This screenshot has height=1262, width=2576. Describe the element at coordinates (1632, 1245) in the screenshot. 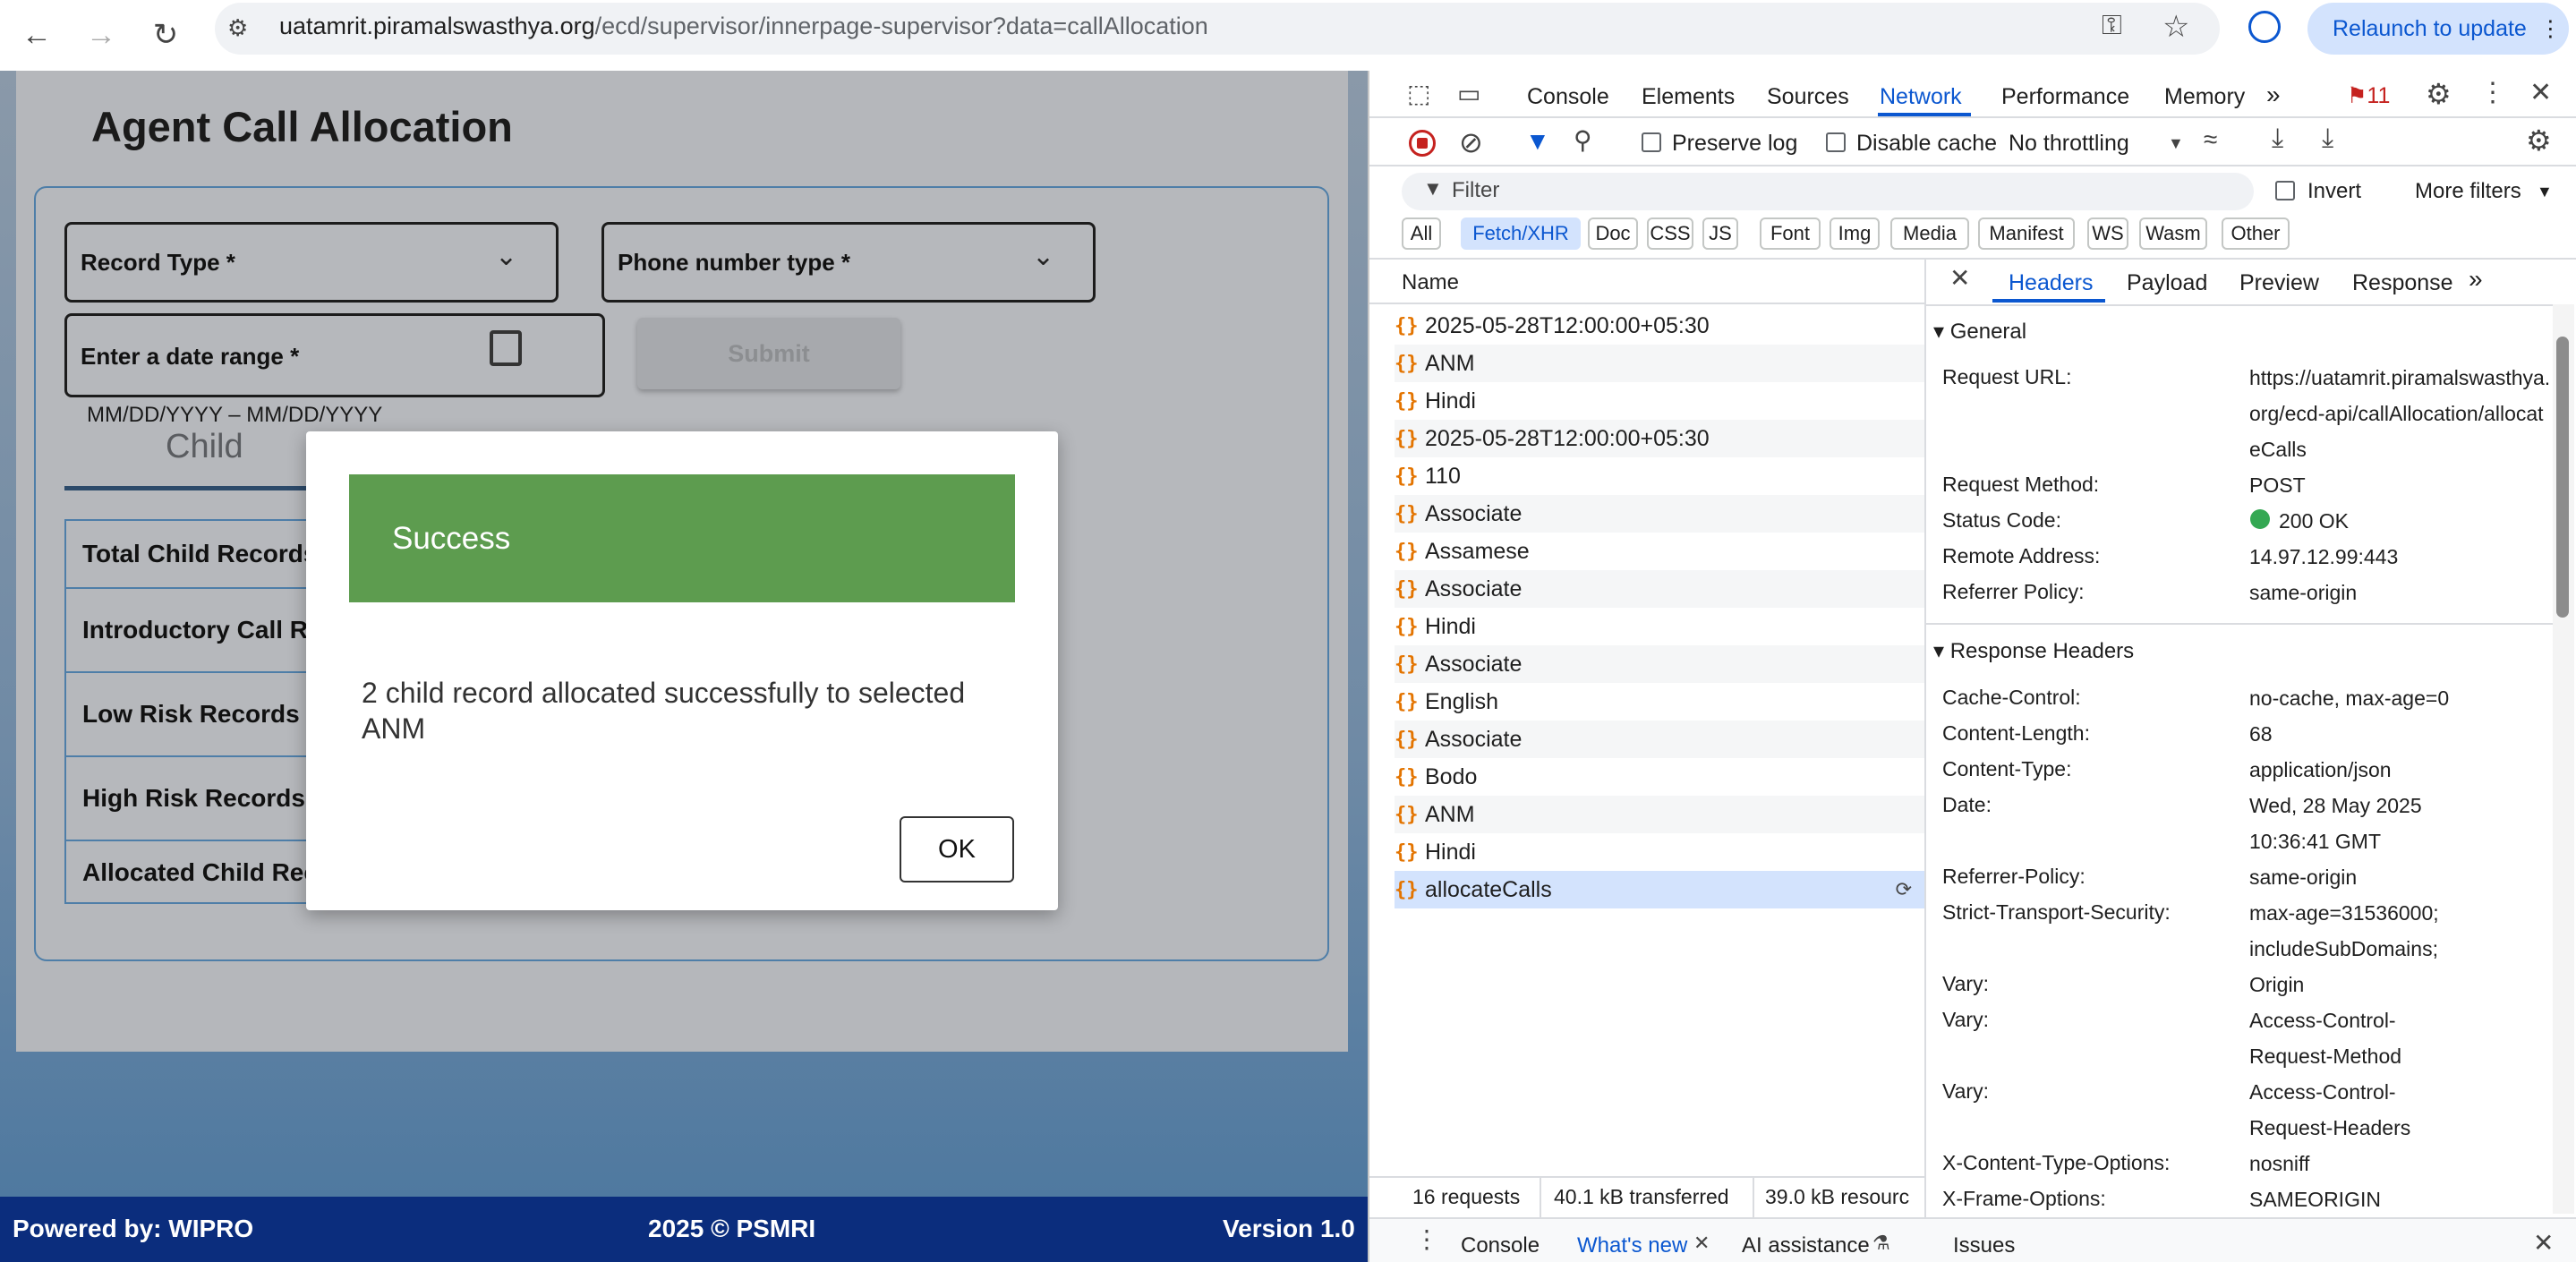

I see `drawer-tab-whats-new: What's new` at that location.